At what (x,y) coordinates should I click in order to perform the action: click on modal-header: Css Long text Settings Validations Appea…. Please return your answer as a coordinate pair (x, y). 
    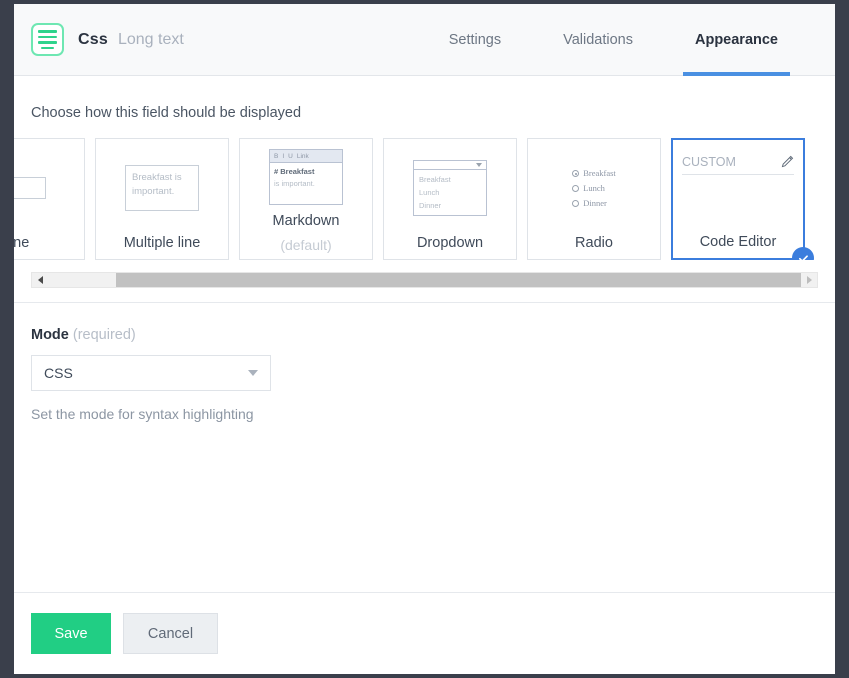
    Looking at the image, I should click on (424, 40).